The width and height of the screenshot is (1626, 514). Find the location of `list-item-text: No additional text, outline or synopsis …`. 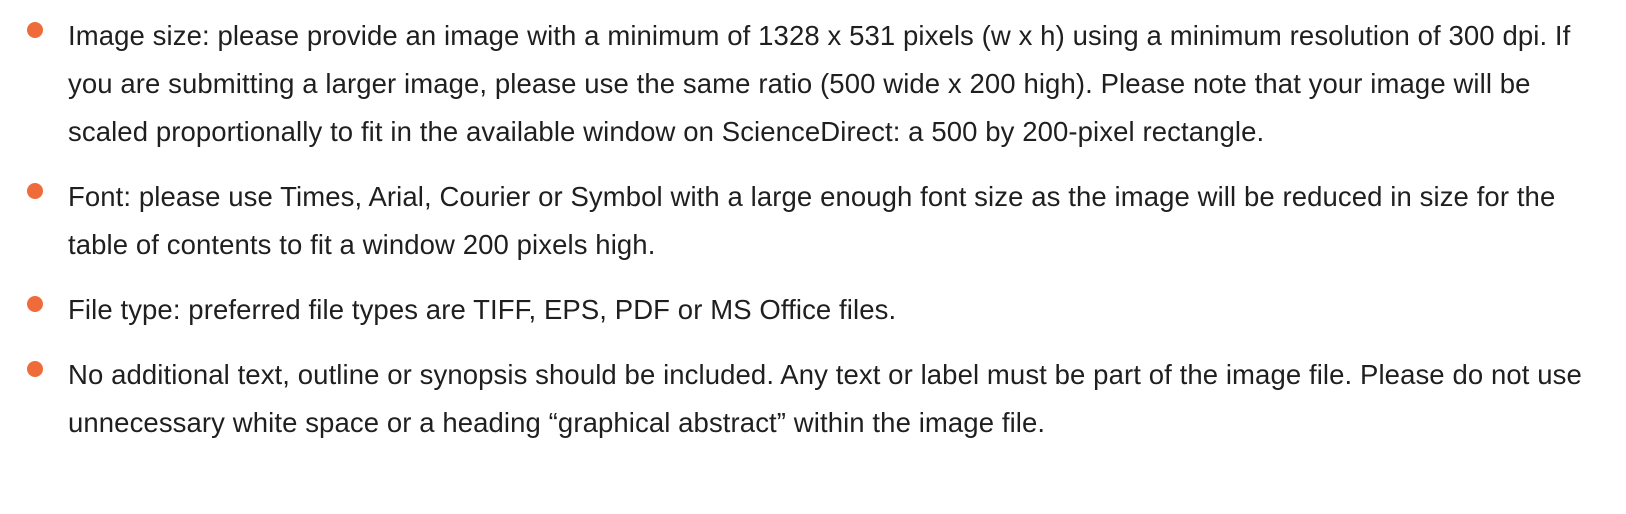

list-item-text: No additional text, outline or synopsis … is located at coordinates (825, 398).